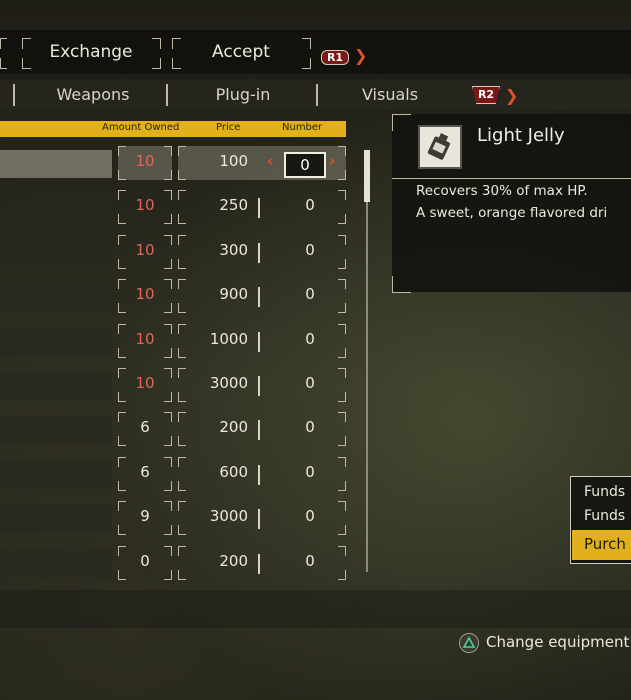  I want to click on table-row: 10 900 0, so click(173, 296).